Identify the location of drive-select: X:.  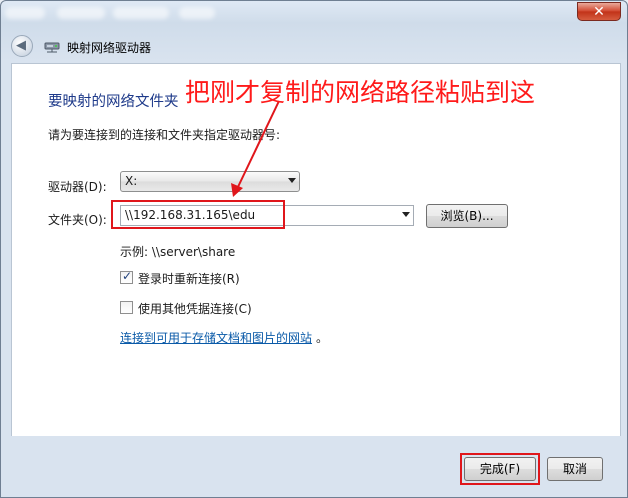
(210, 181).